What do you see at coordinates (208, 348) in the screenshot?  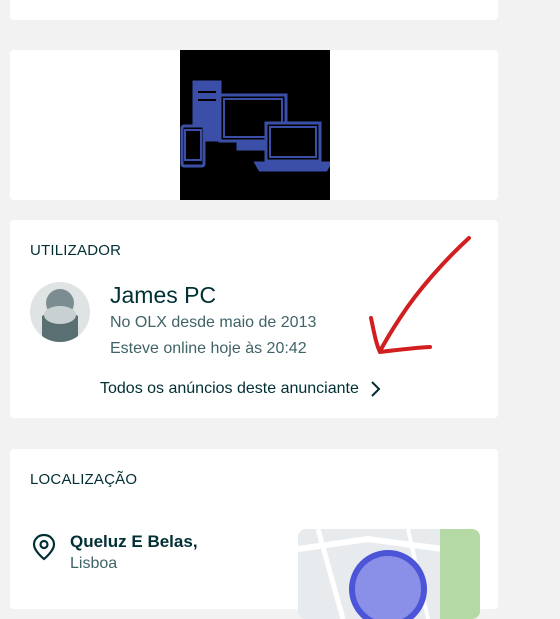 I see `last-online: Esteve online hoje às 20:42` at bounding box center [208, 348].